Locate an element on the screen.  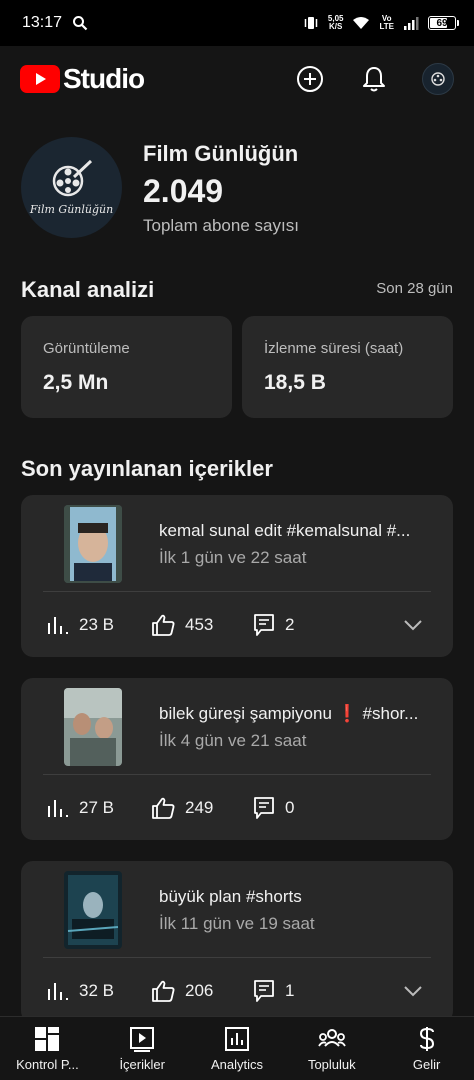
status-time: 13:17 is located at coordinates (42, 22).